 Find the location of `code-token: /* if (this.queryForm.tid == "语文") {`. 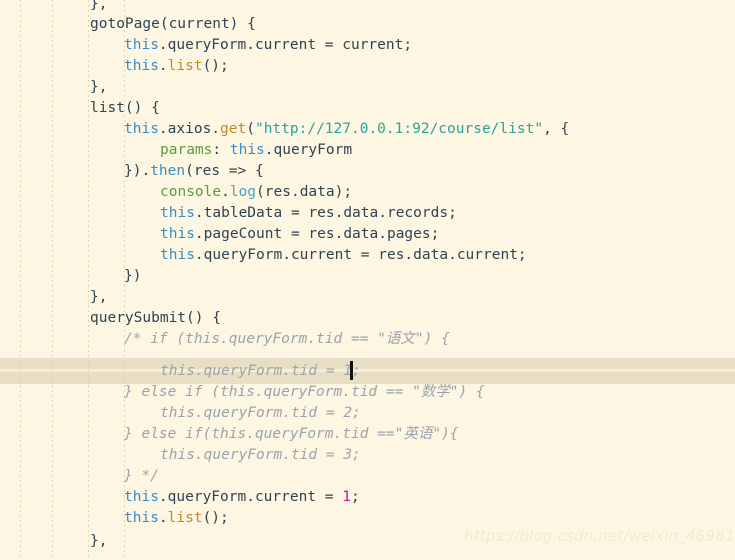

code-token: /* if (this.queryForm.tid == "语文") { is located at coordinates (287, 339).